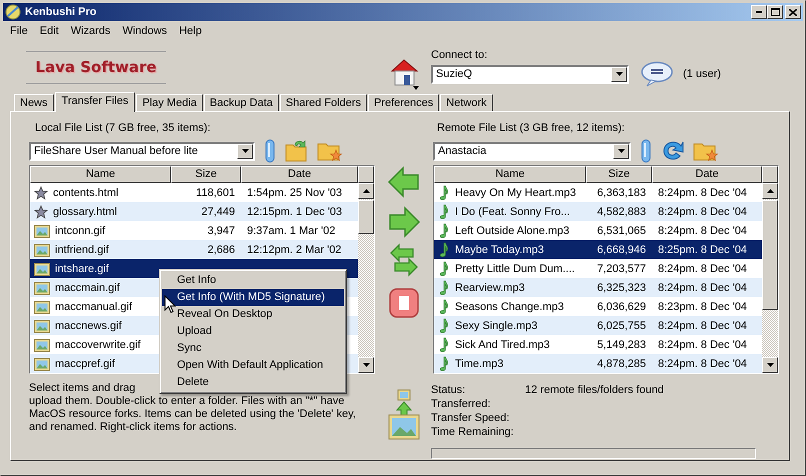 Image resolution: width=806 pixels, height=476 pixels. Describe the element at coordinates (82, 388) in the screenshot. I see `help-text: Select items and drag` at that location.